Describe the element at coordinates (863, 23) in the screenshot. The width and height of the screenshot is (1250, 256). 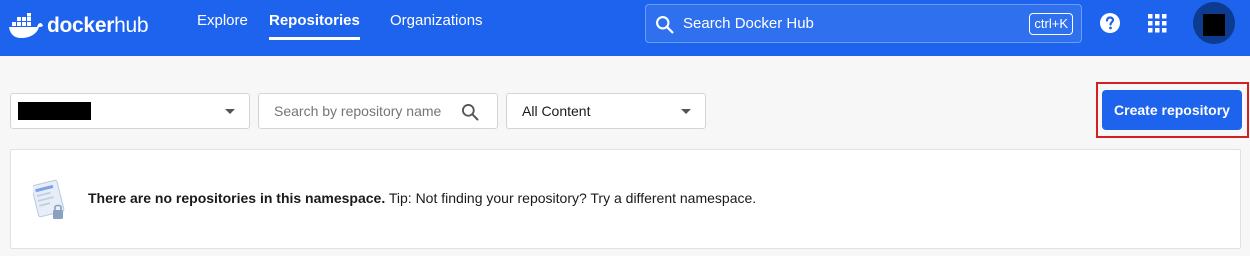
I see `global-search-box: Search Docker Hub ctrl+K` at that location.